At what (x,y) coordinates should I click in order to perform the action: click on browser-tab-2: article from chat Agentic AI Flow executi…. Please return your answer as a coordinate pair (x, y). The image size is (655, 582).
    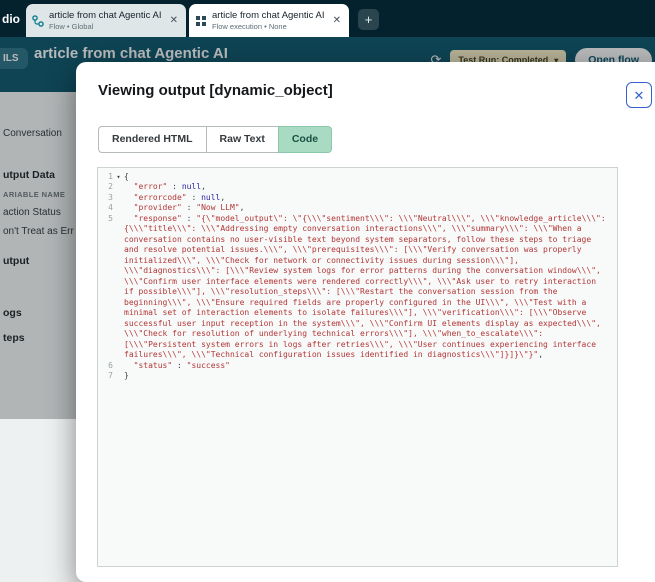
    Looking at the image, I should click on (269, 20).